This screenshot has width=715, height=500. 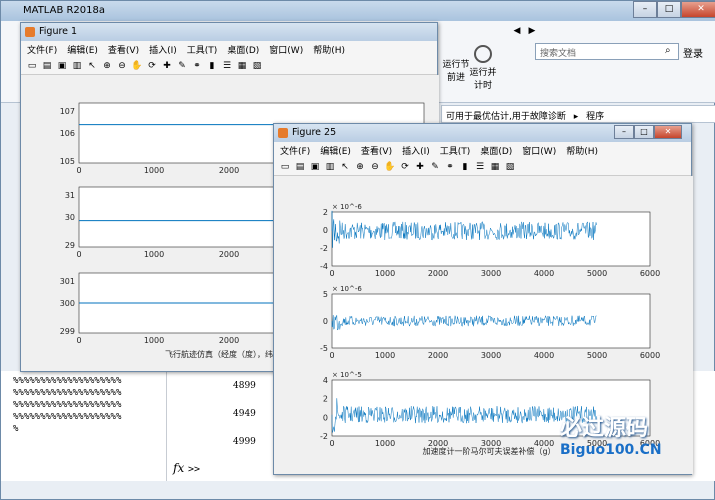 What do you see at coordinates (70, 217) in the screenshot?
I see `y-tick-label: 30` at bounding box center [70, 217].